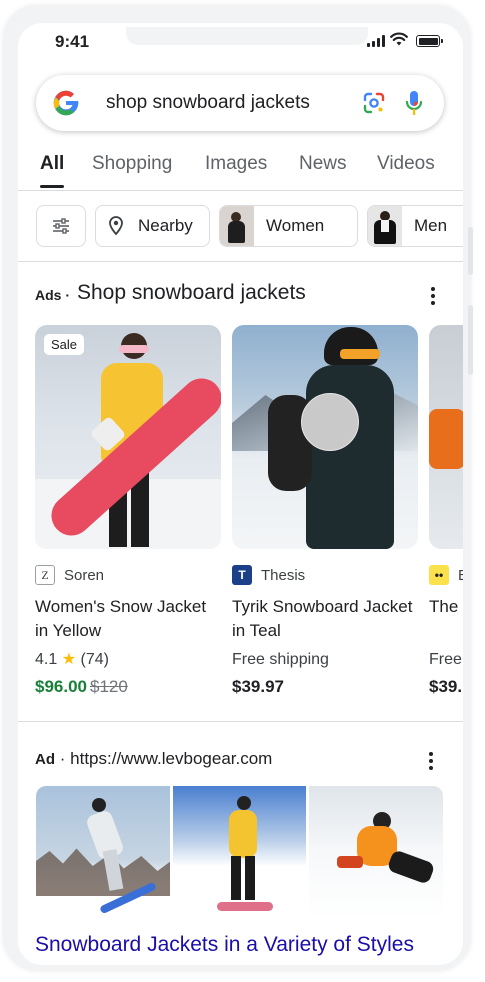 This screenshot has width=485, height=982. What do you see at coordinates (446, 607) in the screenshot?
I see `product-name: The Jack` at bounding box center [446, 607].